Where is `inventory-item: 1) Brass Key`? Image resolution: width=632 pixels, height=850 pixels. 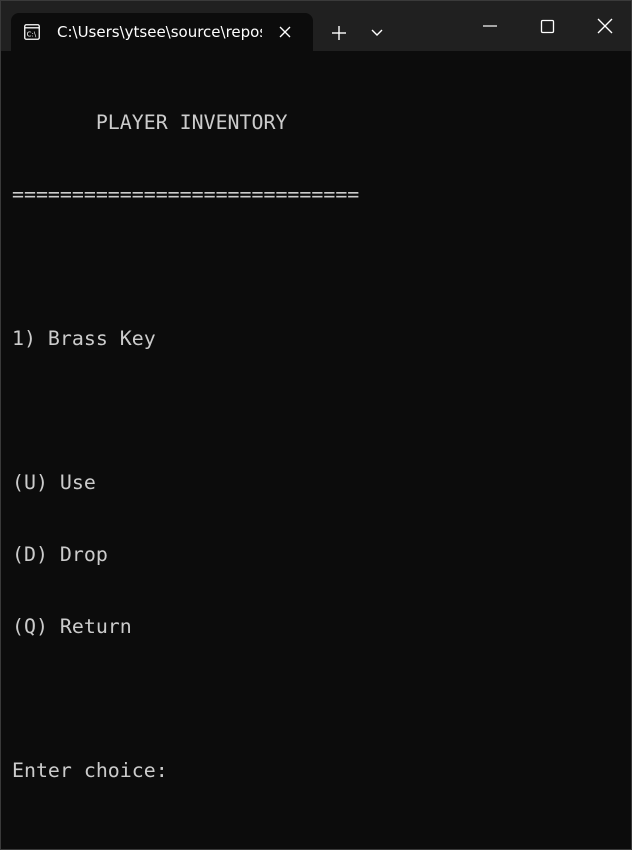
inventory-item: 1) Brass Key is located at coordinates (84, 338).